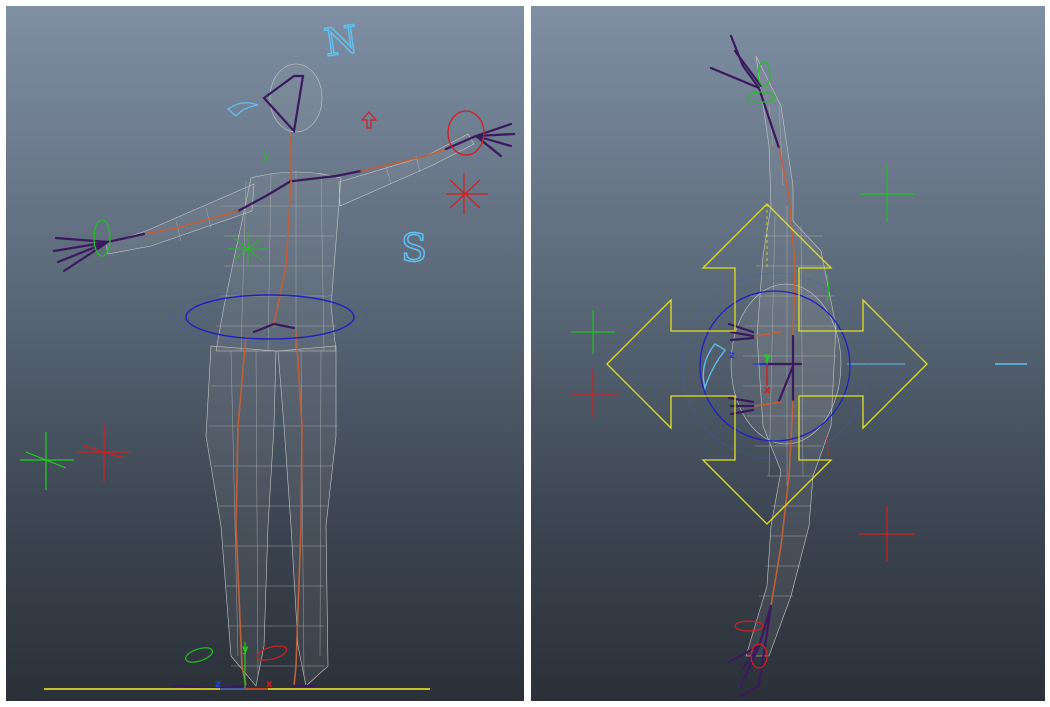 The image size is (1050, 707). I want to click on character-mesh-top, so click(786, 356).